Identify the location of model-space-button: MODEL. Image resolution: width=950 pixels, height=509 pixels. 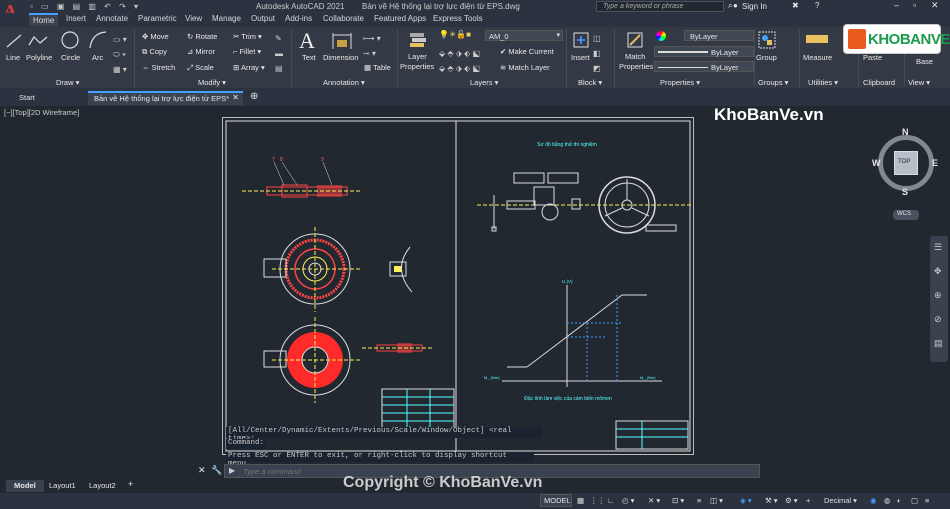
(556, 500).